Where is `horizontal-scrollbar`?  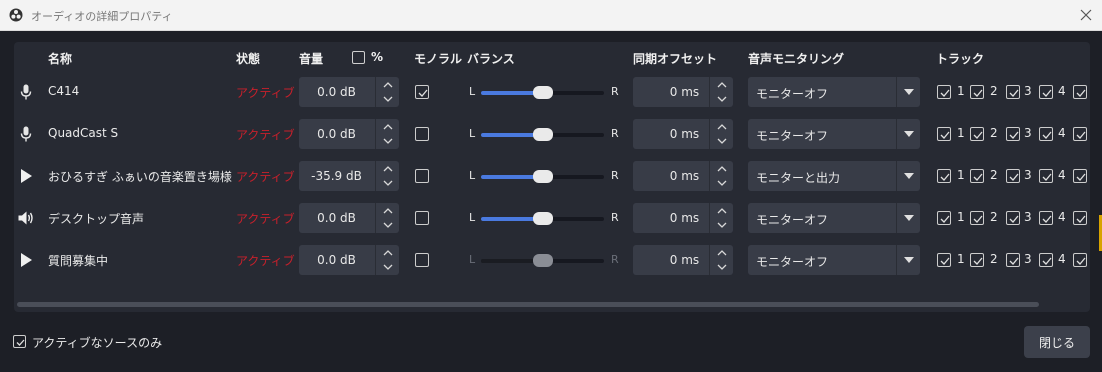
horizontal-scrollbar is located at coordinates (528, 304).